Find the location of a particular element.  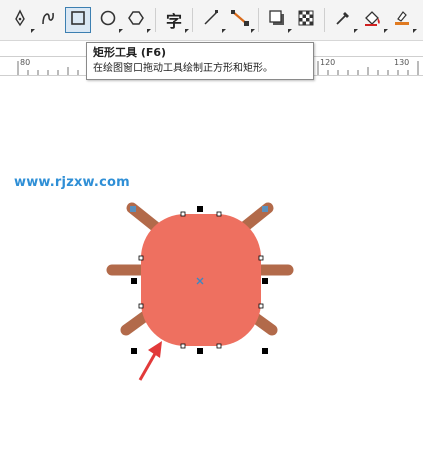

transparency-tool-icon is located at coordinates (306, 20).